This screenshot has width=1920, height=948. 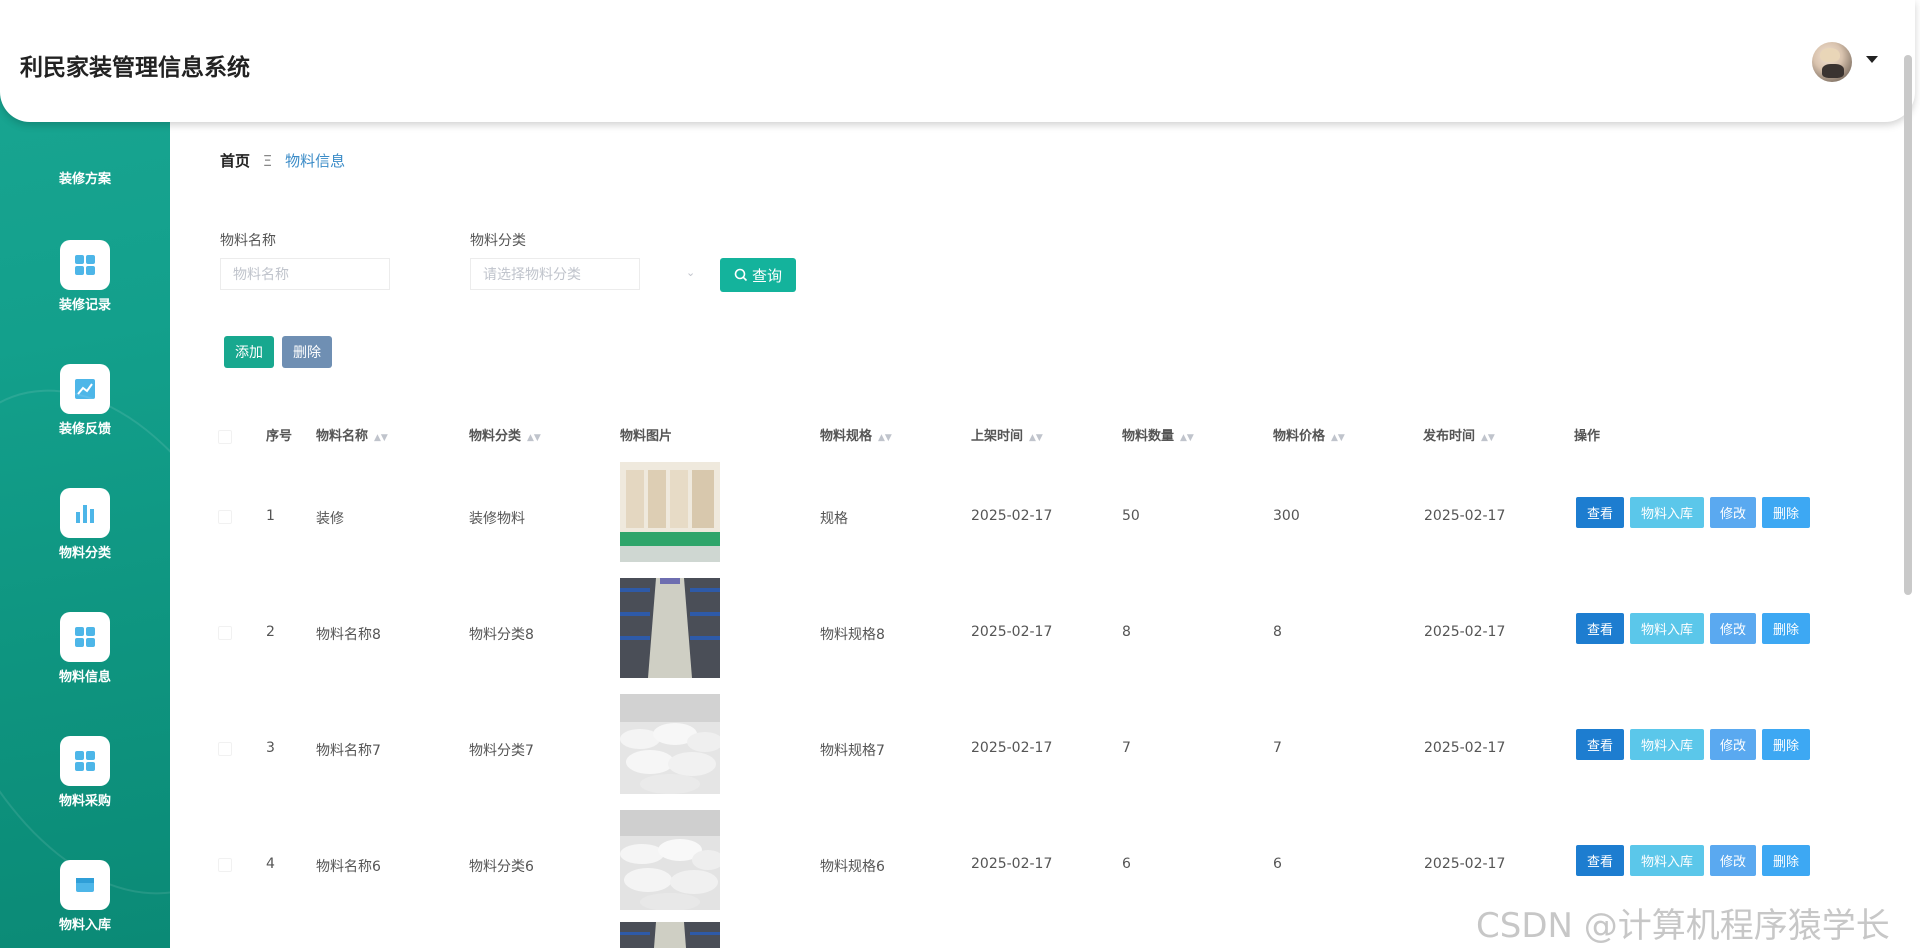 I want to click on cell-name: 物料名称7, so click(x=348, y=751).